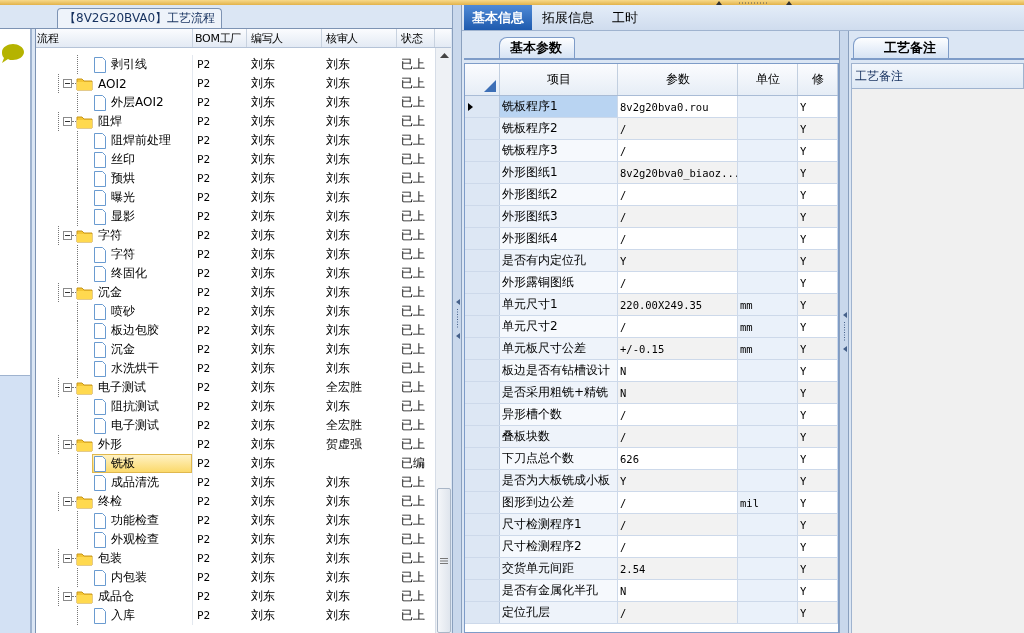 The image size is (1024, 633). I want to click on tree-row: 内包装, so click(142, 577).